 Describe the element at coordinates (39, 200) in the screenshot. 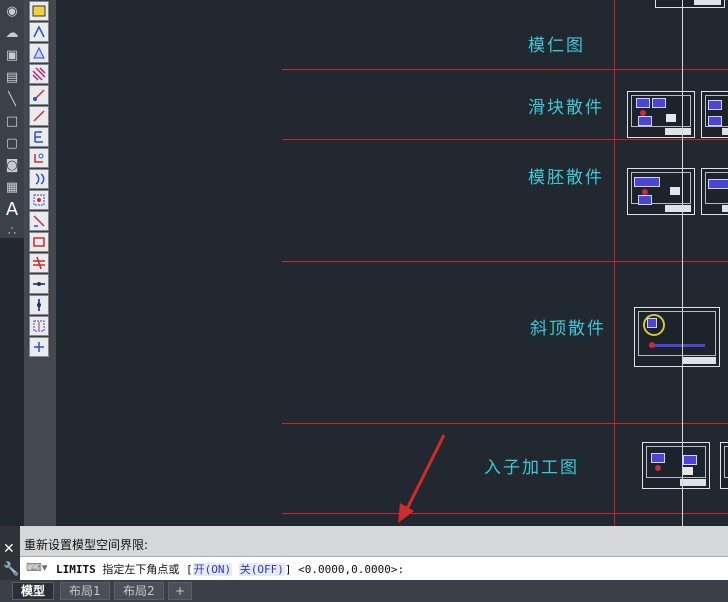

I see `baseline-dim-icon` at that location.